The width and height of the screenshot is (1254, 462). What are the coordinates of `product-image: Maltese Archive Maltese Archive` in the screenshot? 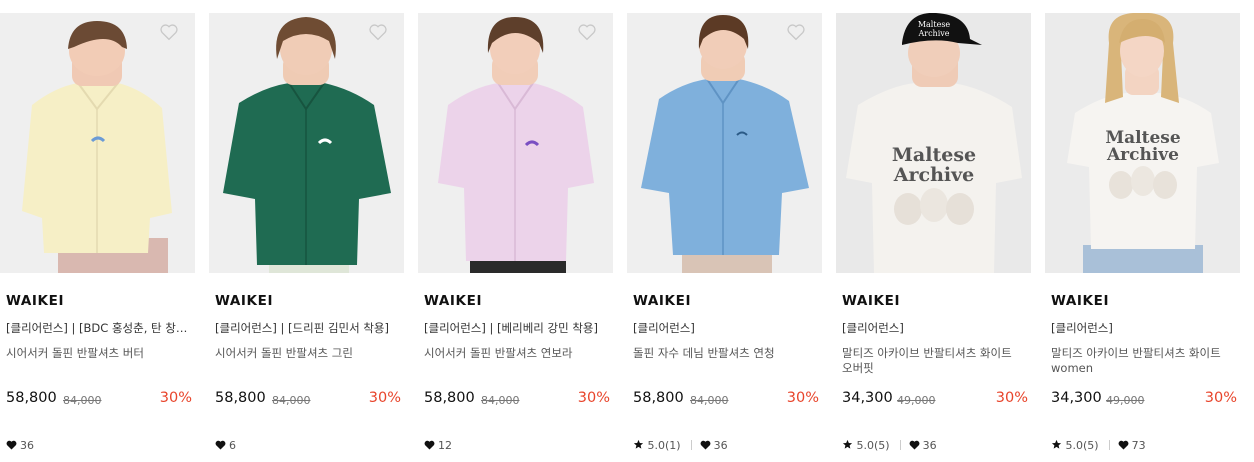 It's located at (933, 143).